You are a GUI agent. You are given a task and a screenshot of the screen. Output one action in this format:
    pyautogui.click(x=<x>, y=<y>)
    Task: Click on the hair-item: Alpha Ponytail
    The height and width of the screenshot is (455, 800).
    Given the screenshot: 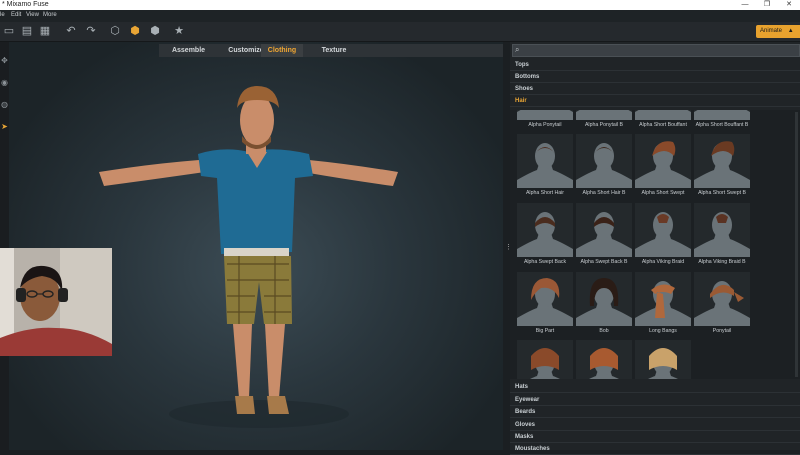 What is the action you would take?
    pyautogui.click(x=545, y=121)
    